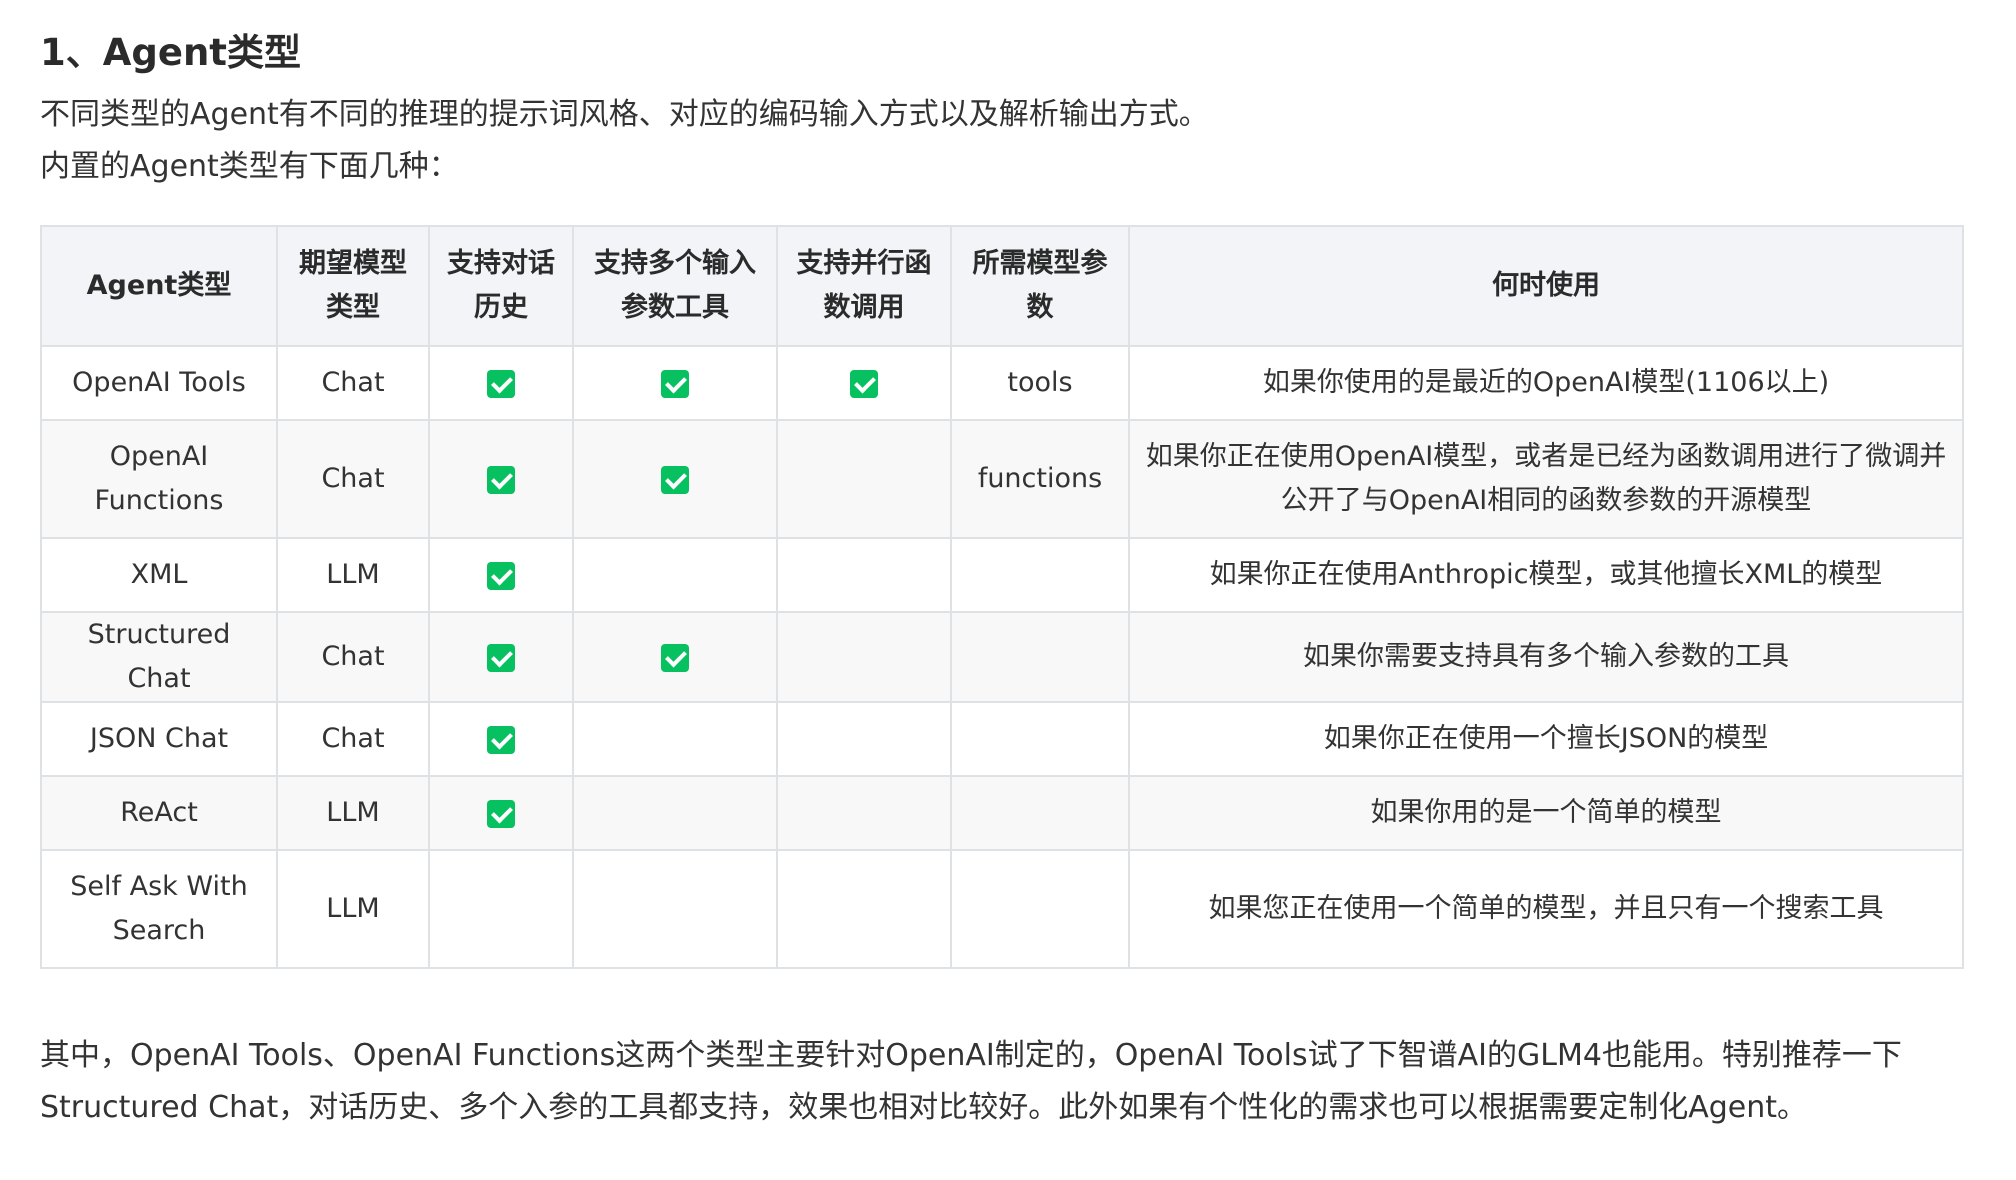 This screenshot has width=2016, height=1180. I want to click on intro-paragraph-2: 内置的Agent类型有下面几种：, so click(249, 166).